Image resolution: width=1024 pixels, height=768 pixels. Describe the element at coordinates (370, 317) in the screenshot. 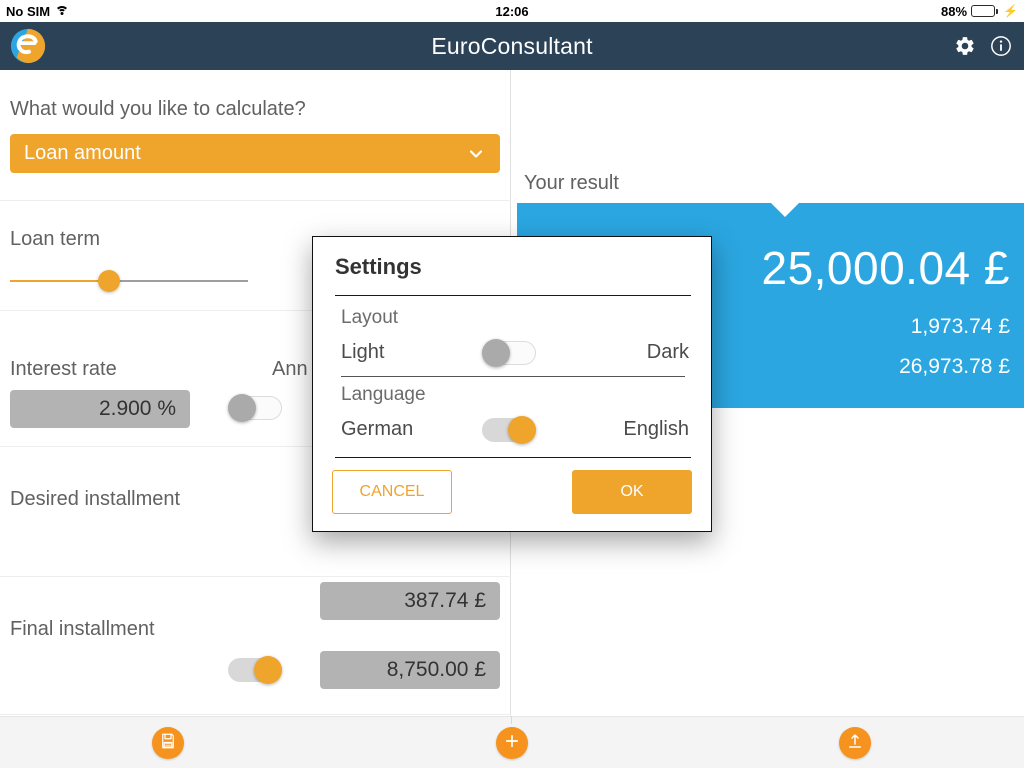

I see `layout-group-label: Layout` at that location.